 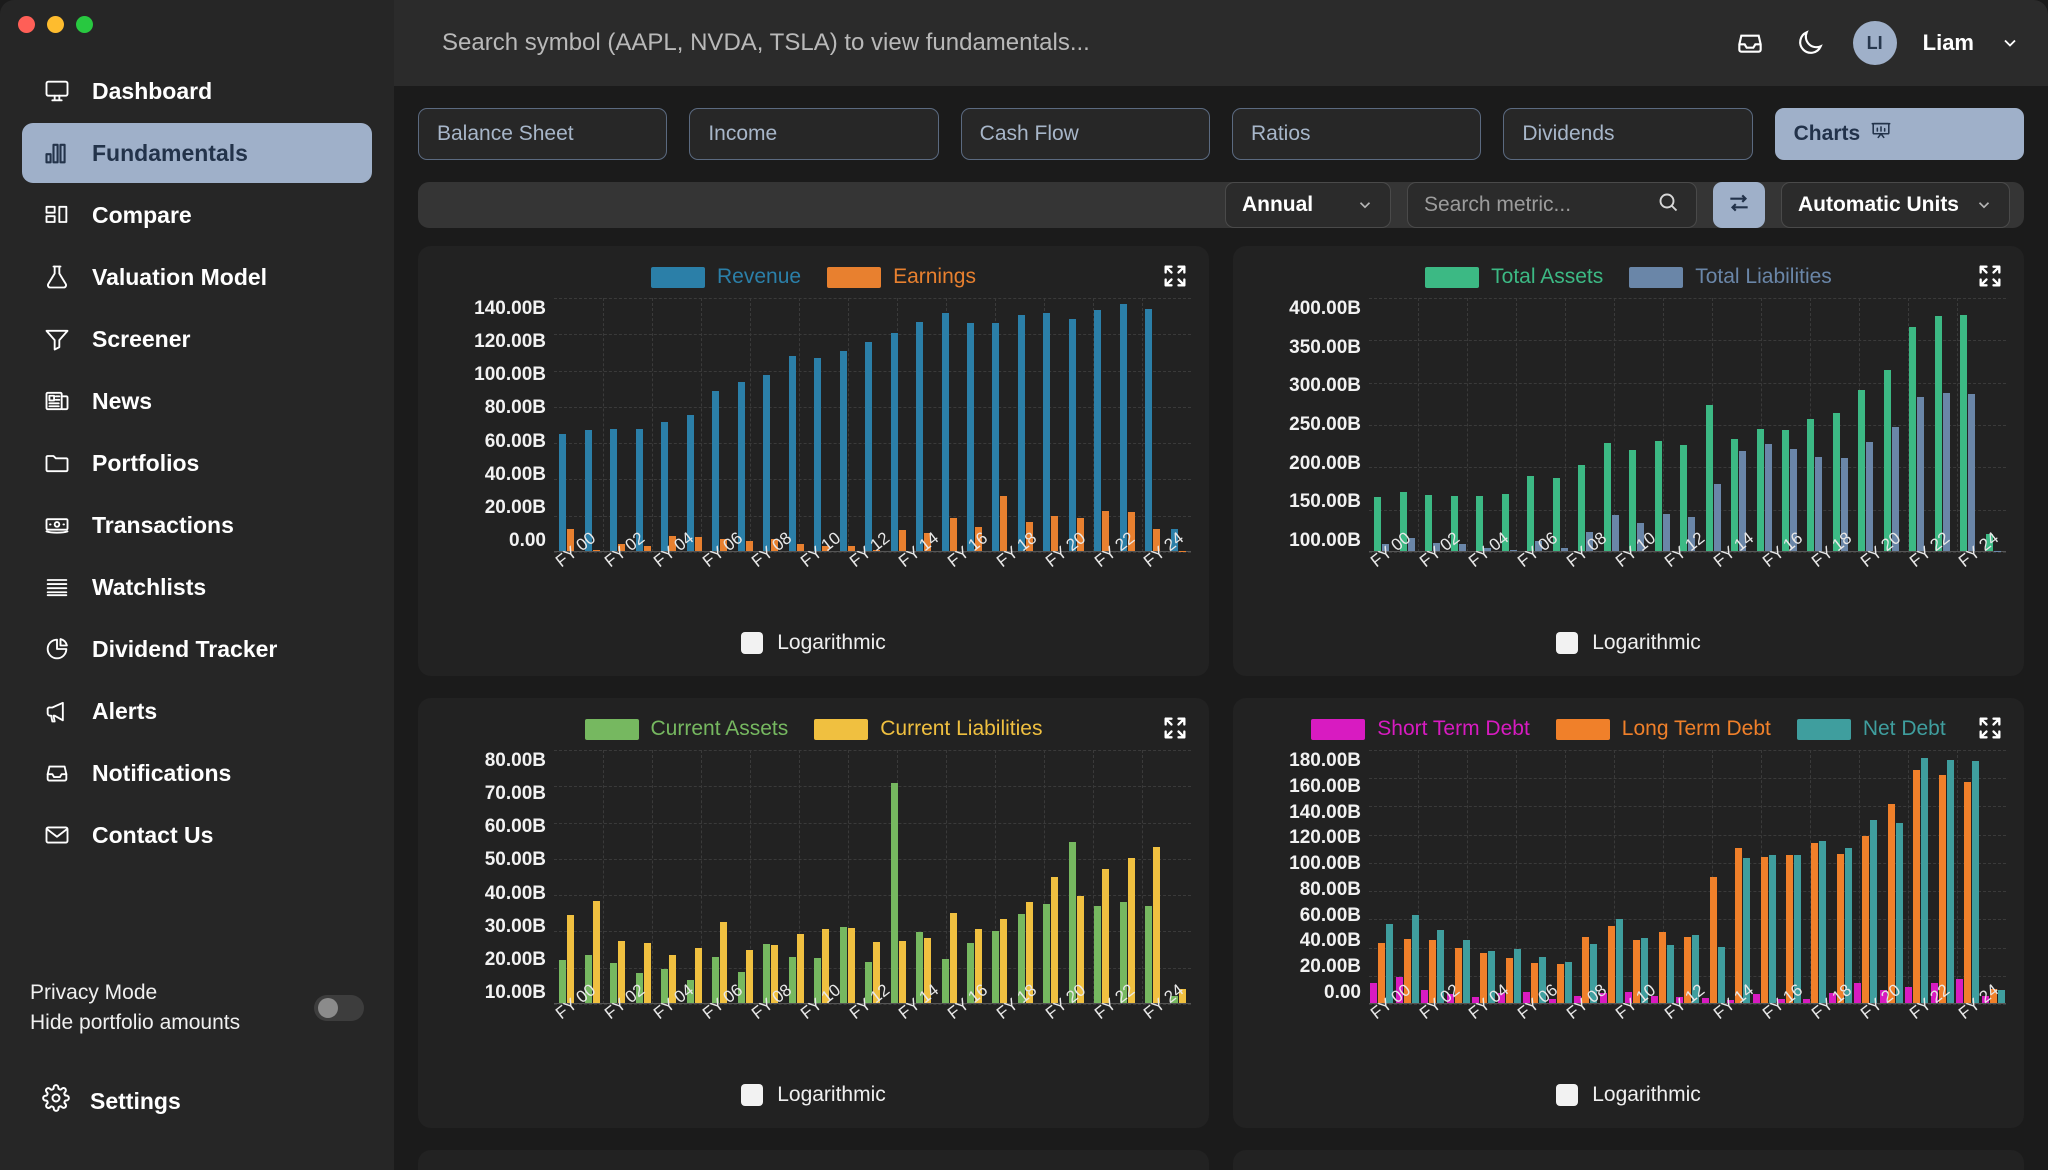 What do you see at coordinates (111, 1101) in the screenshot?
I see `sidebar-item-settings: Settings` at bounding box center [111, 1101].